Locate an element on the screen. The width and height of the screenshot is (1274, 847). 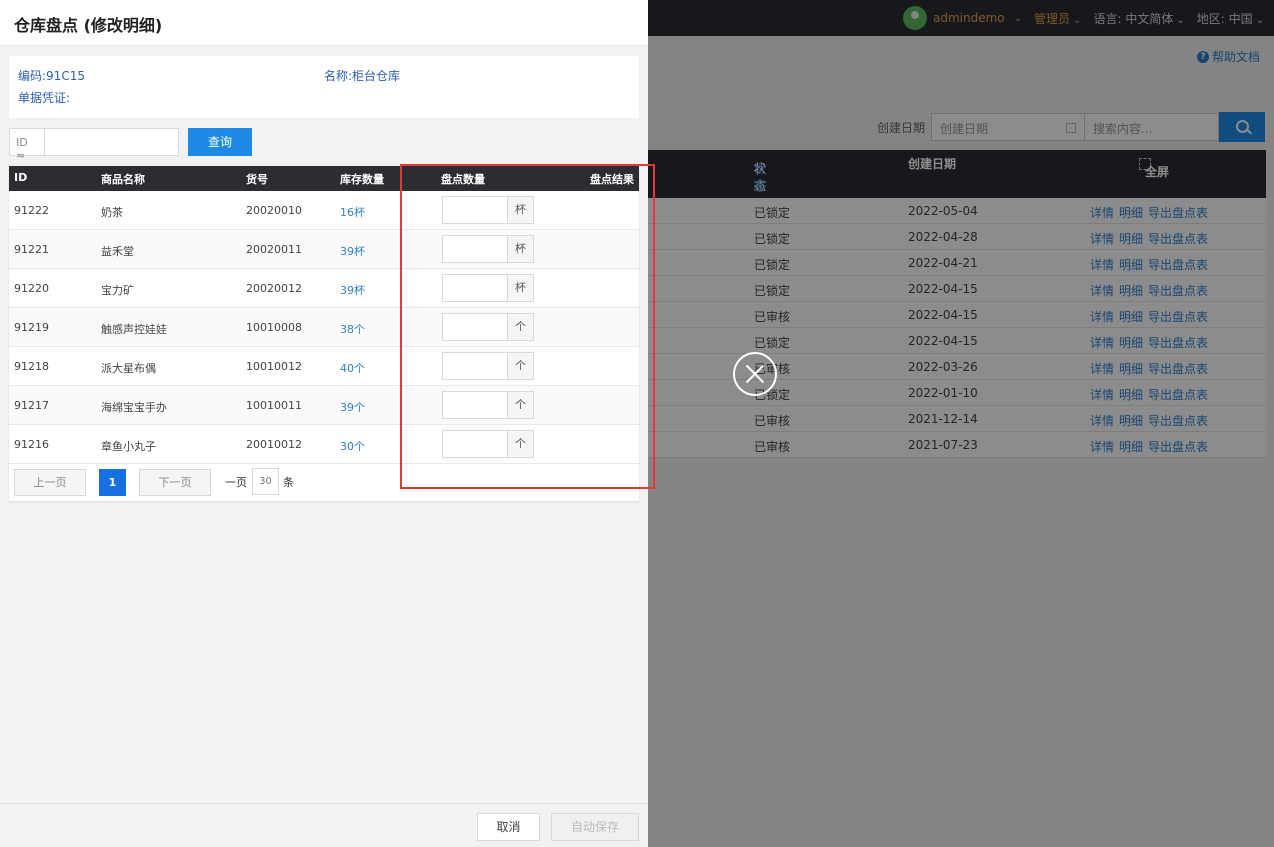
row-stock-qty: 38个 is located at coordinates (352, 329).